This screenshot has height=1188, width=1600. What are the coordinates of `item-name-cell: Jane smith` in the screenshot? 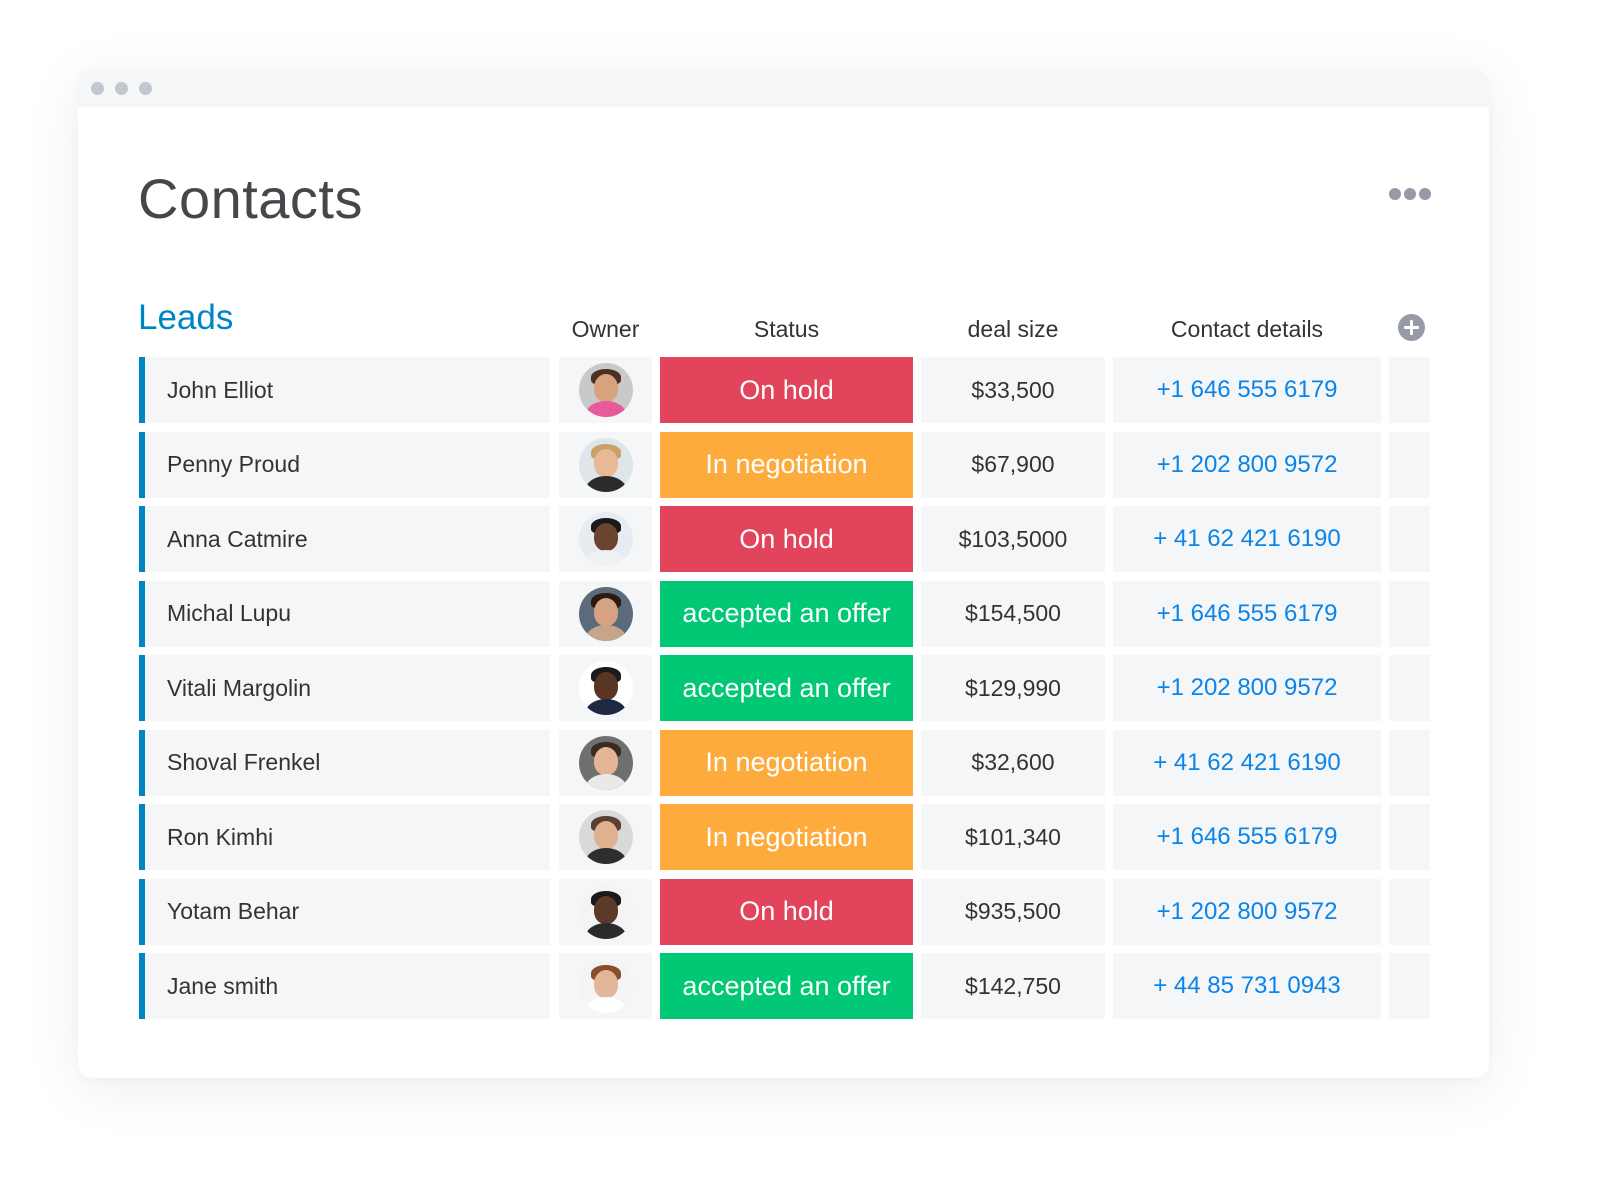 It's located at (344, 986).